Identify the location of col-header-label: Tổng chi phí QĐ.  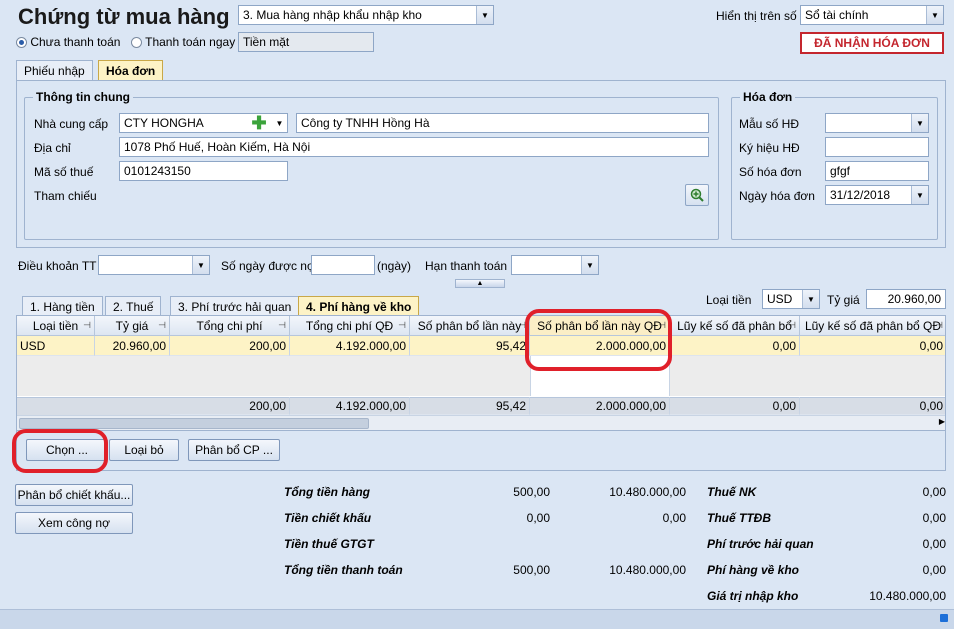
(349, 325).